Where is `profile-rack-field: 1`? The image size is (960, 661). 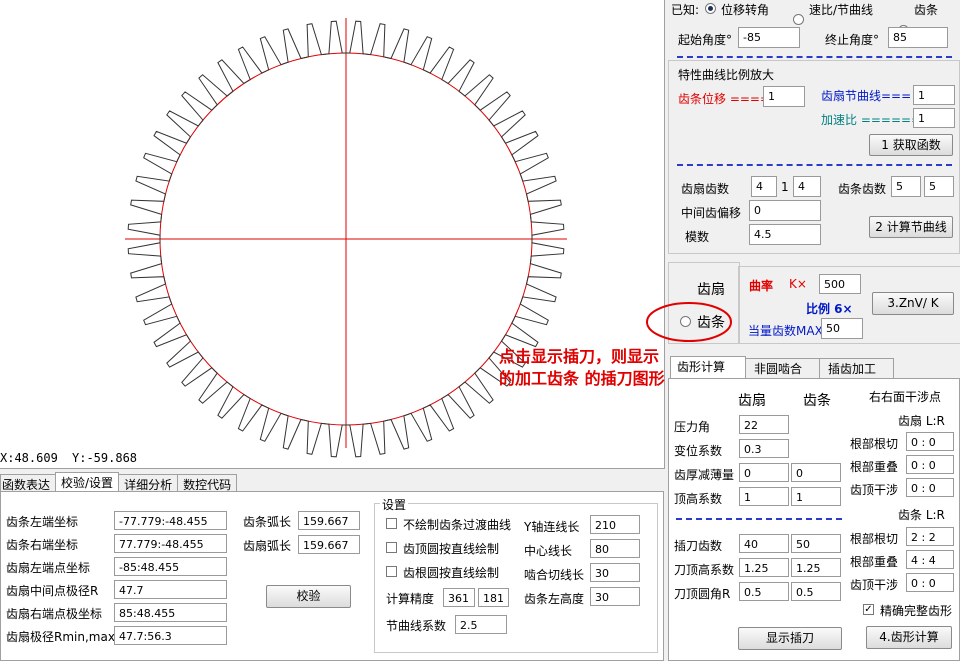
profile-rack-field: 1 is located at coordinates (816, 496).